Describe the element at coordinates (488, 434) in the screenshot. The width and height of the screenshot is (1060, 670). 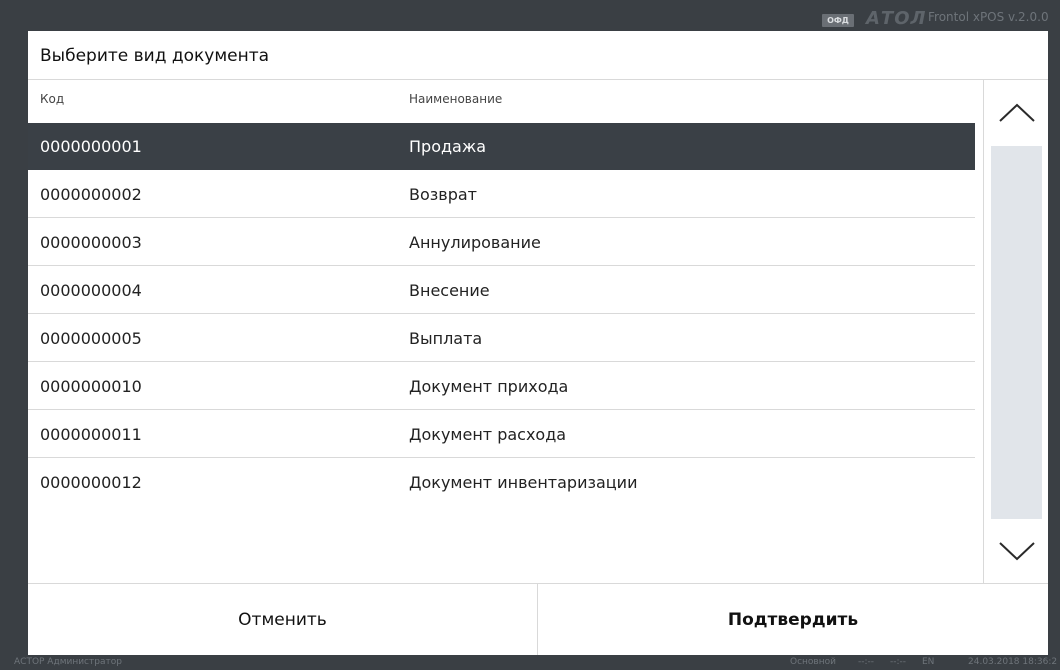
I see `row-name: Документ расхода` at that location.